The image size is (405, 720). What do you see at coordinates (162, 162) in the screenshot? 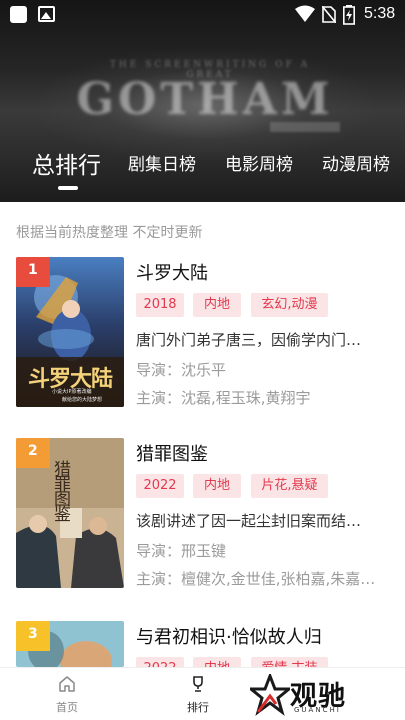
I see `tab-series-daily: 剧集日榜` at bounding box center [162, 162].